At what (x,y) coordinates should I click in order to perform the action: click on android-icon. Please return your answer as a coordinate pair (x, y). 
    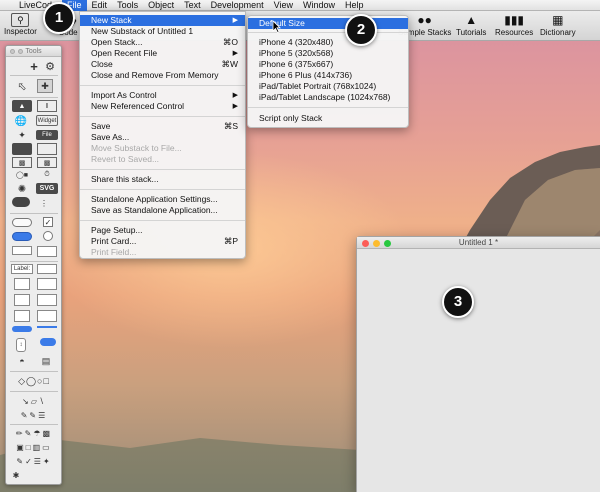
    Looking at the image, I should click on (22, 149).